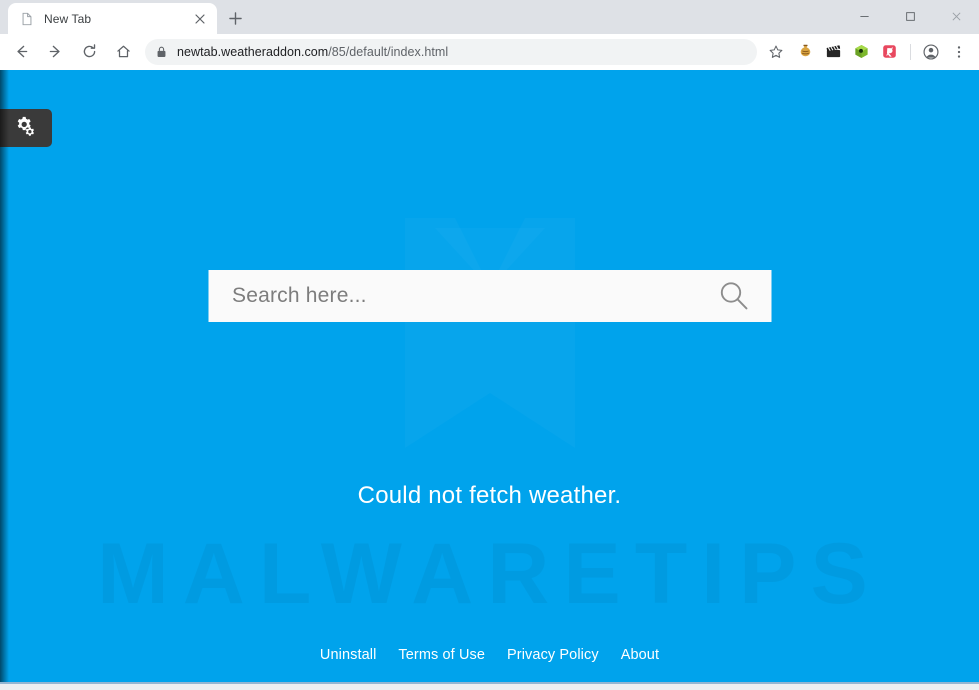 The width and height of the screenshot is (979, 690). What do you see at coordinates (489, 17) in the screenshot?
I see `tab-strip: New Tab` at bounding box center [489, 17].